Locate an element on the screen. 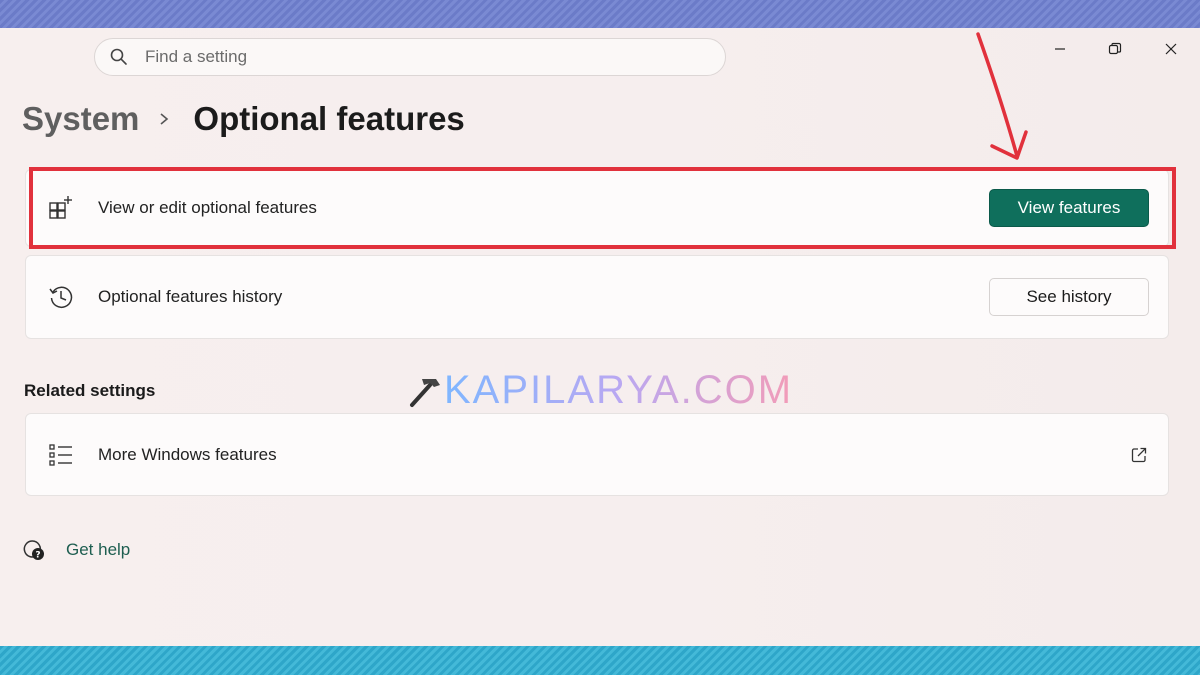 Image resolution: width=1200 pixels, height=675 pixels. hammer-icon is located at coordinates (425, 392).